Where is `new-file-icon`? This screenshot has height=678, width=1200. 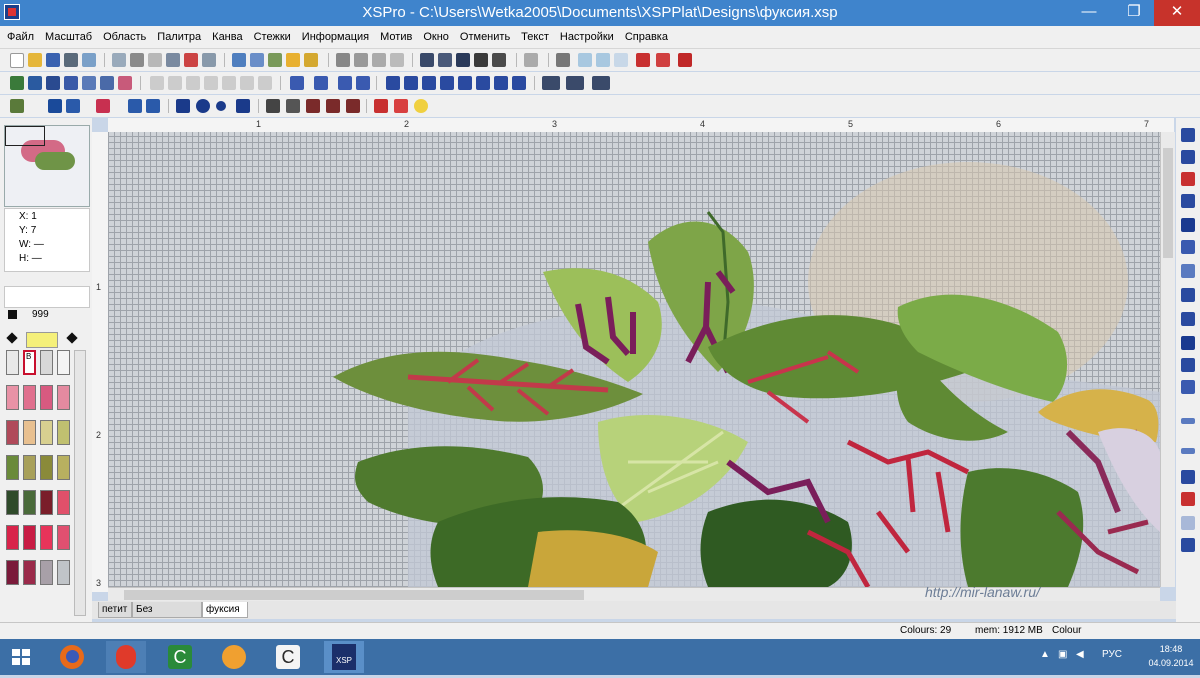 new-file-icon is located at coordinates (17, 60).